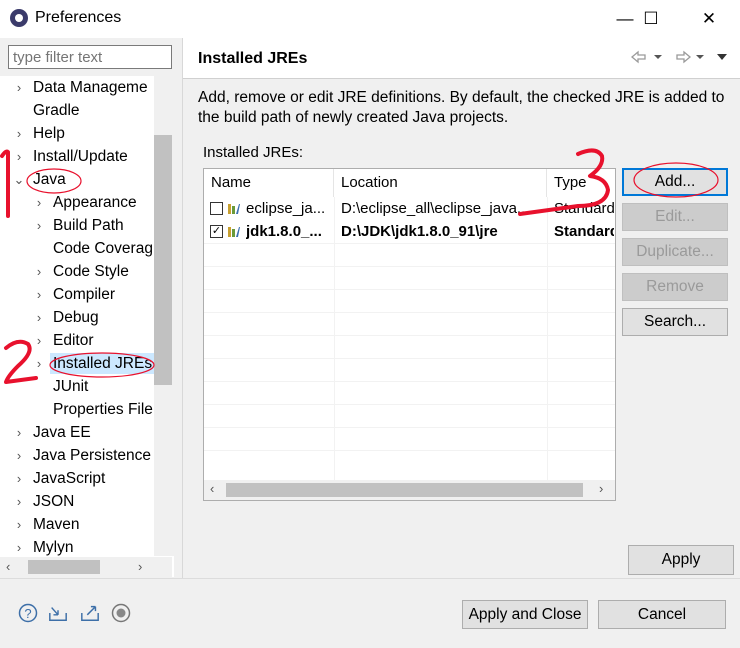 This screenshot has width=740, height=648. I want to click on window-title: Preferences, so click(78, 17).